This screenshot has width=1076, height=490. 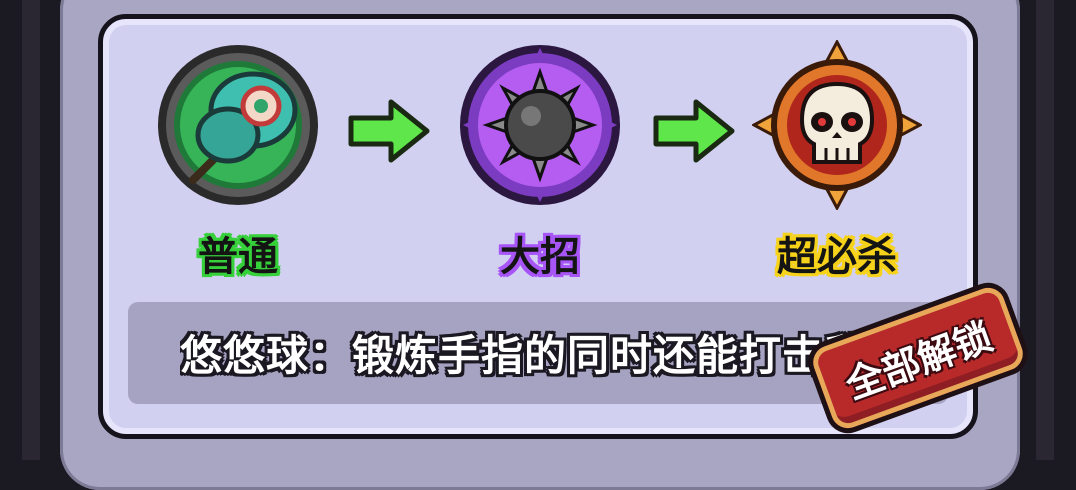 I want to click on stage-super-special, so click(x=837, y=125).